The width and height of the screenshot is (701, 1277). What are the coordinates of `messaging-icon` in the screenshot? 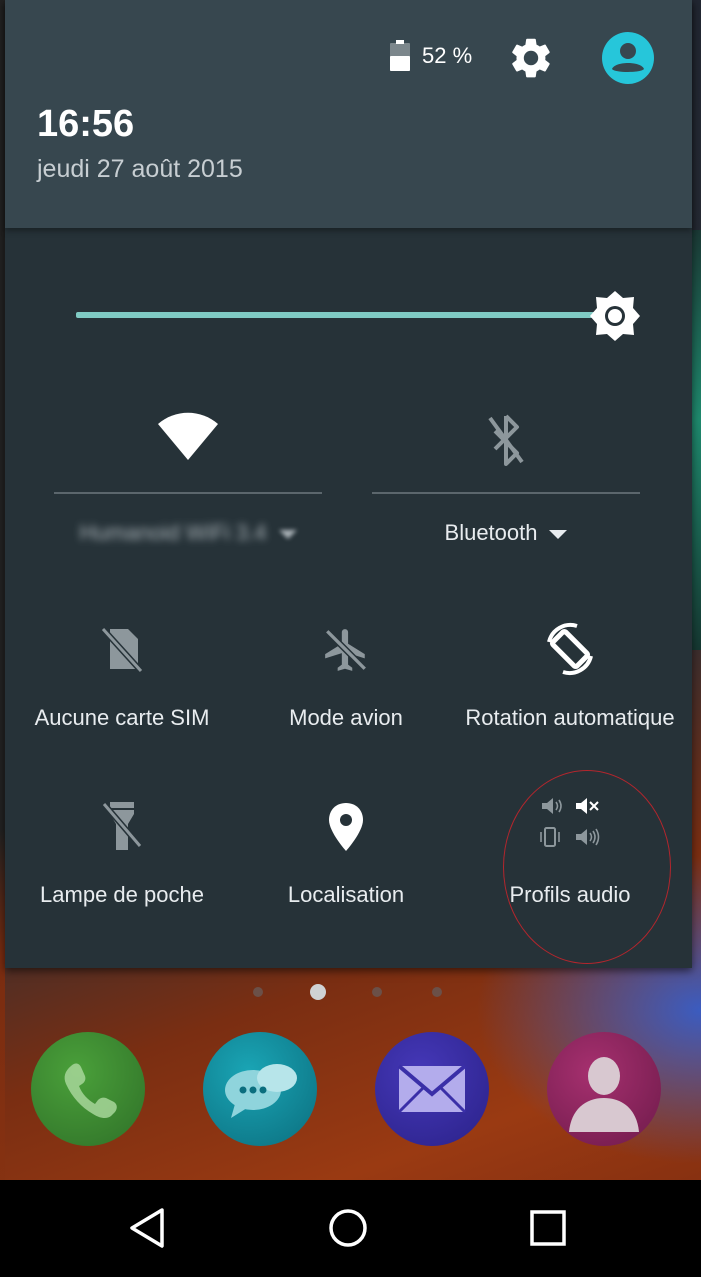 It's located at (261, 1091).